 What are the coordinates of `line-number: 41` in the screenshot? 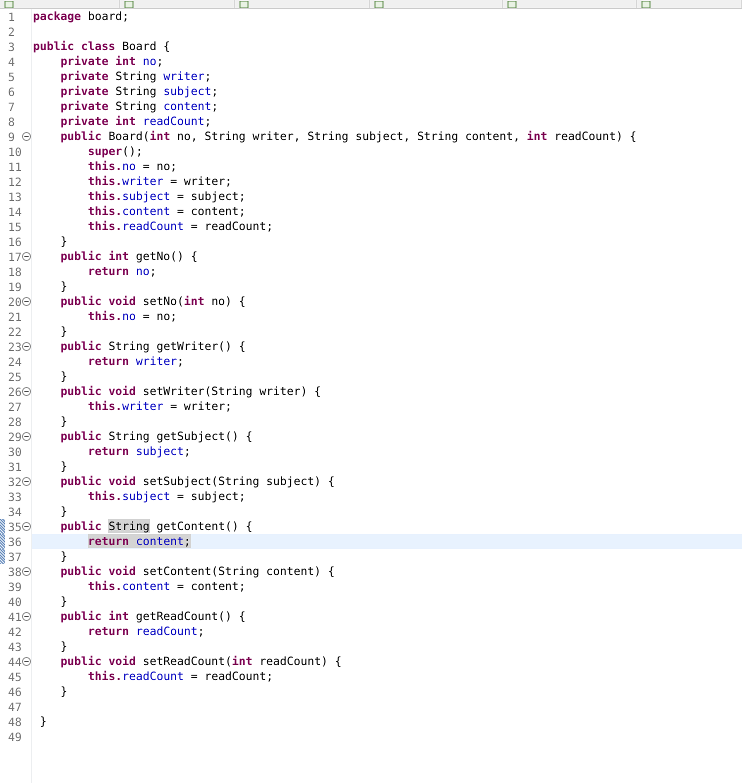 It's located at (15, 617).